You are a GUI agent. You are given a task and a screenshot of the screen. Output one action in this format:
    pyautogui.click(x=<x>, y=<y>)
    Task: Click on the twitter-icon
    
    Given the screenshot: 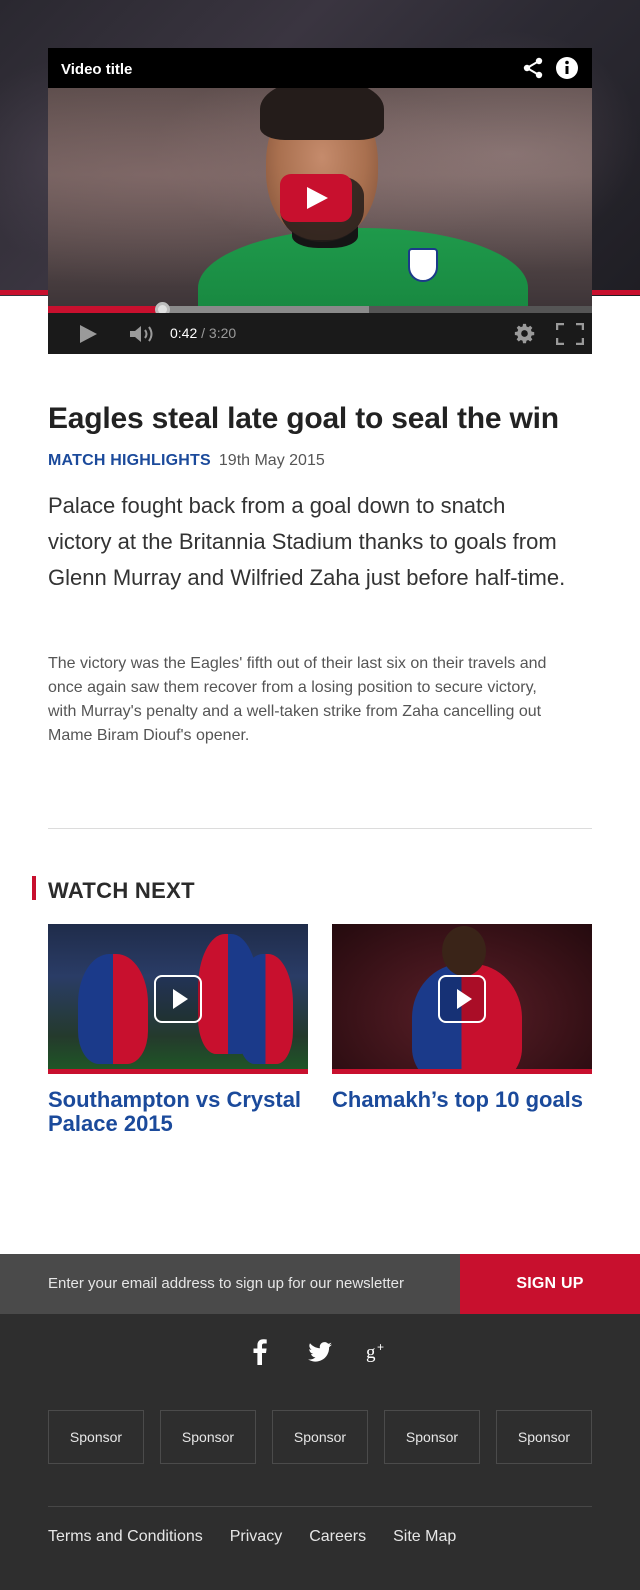 What is the action you would take?
    pyautogui.click(x=320, y=1352)
    